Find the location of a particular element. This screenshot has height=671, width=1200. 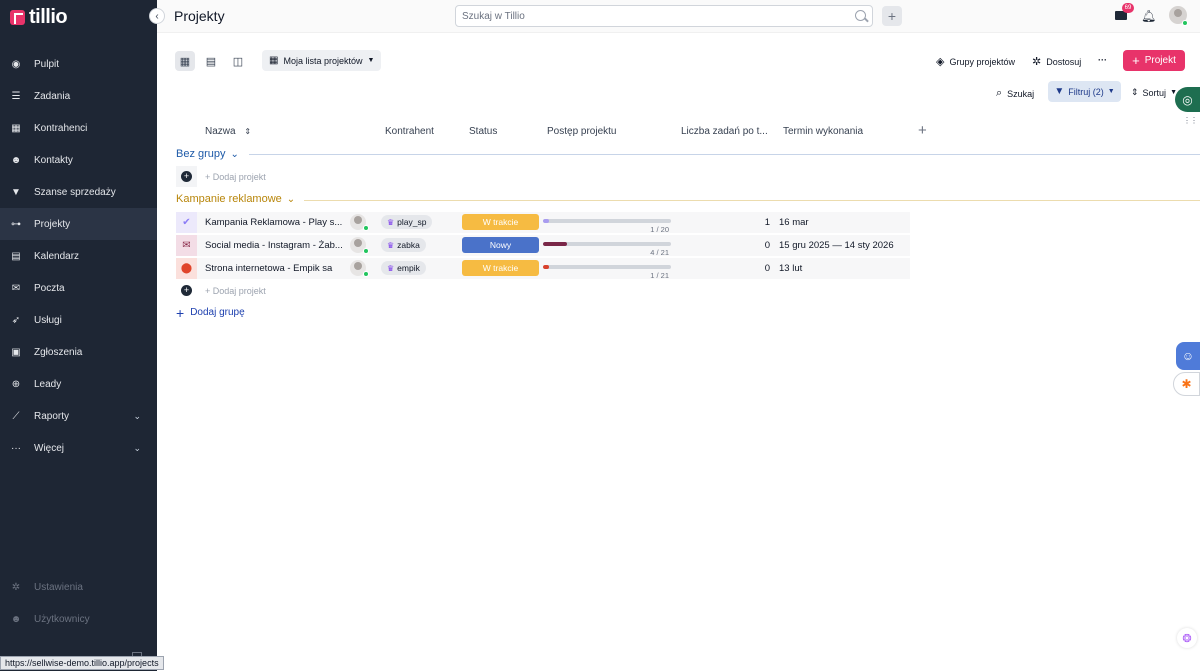

mail-badge: 69 is located at coordinates (1128, 8).